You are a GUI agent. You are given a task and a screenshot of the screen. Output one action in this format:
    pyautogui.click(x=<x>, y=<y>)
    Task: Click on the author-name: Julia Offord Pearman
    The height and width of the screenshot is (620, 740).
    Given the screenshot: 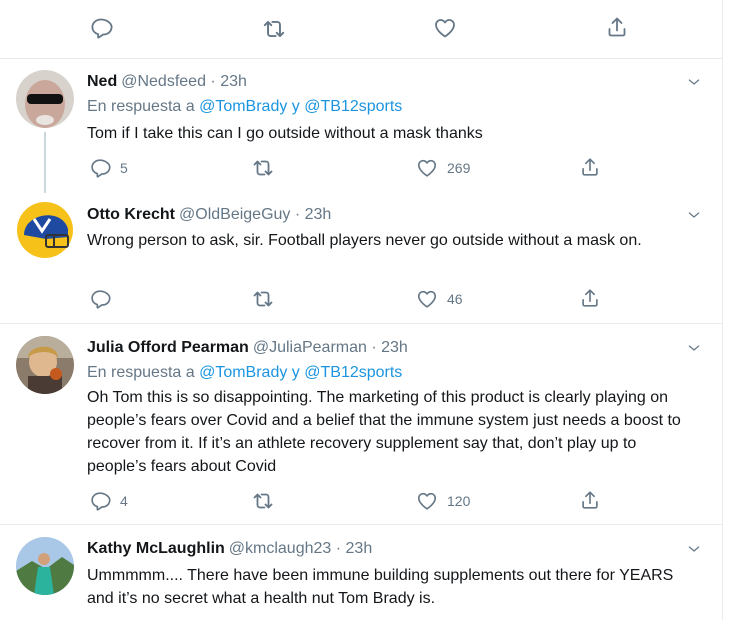 What is the action you would take?
    pyautogui.click(x=168, y=347)
    